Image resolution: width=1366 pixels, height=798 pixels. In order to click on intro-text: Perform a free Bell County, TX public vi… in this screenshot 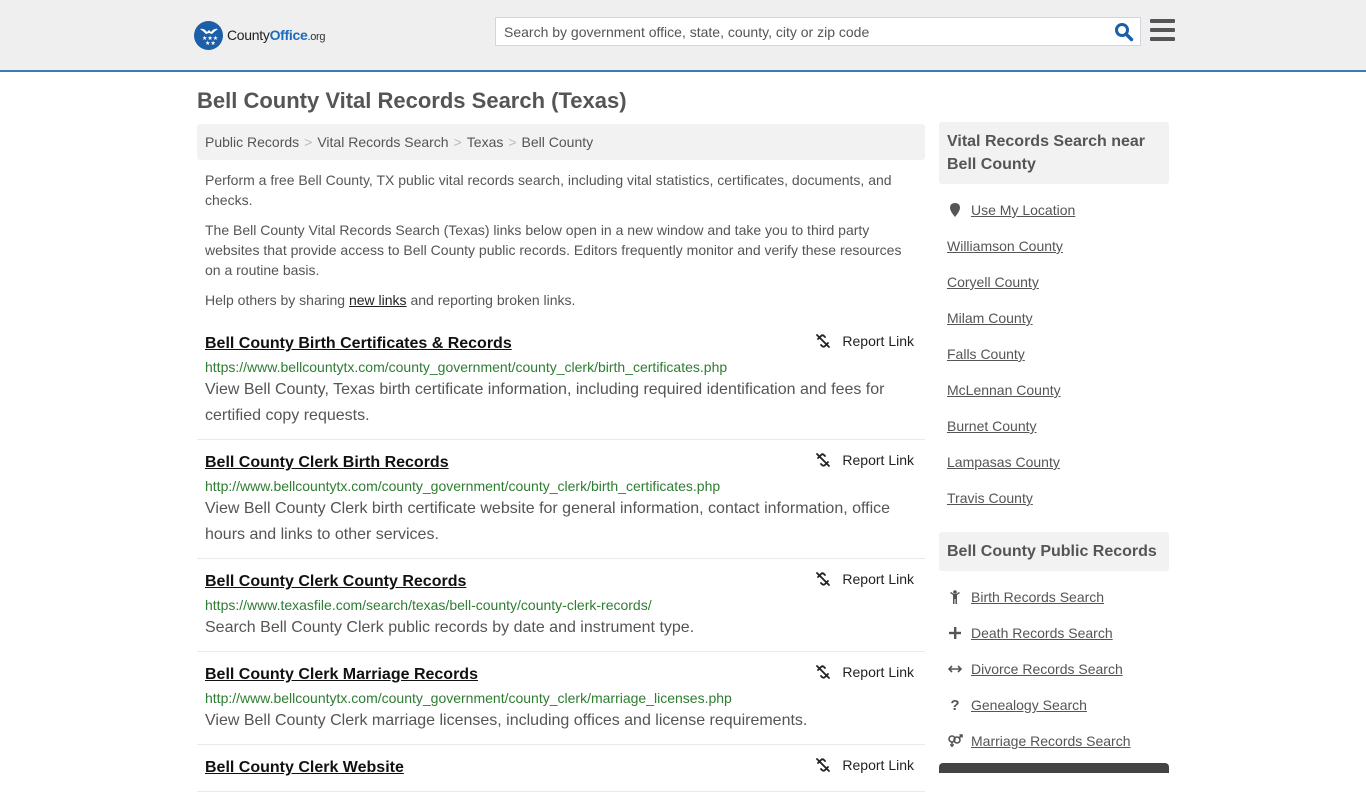, I will do `click(560, 245)`.